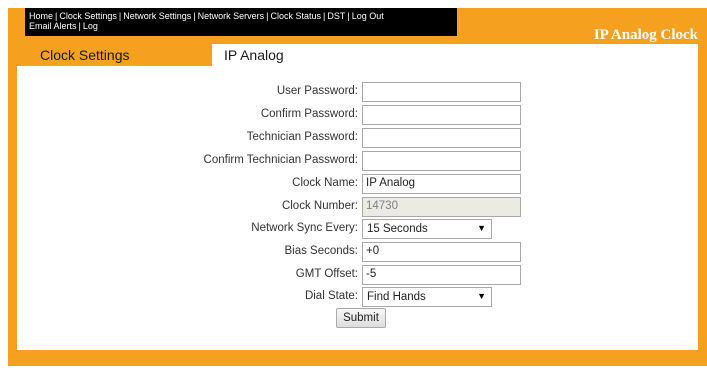 This screenshot has height=373, width=707. What do you see at coordinates (295, 16) in the screenshot?
I see `nav-link-clock-status: Clock Status` at bounding box center [295, 16].